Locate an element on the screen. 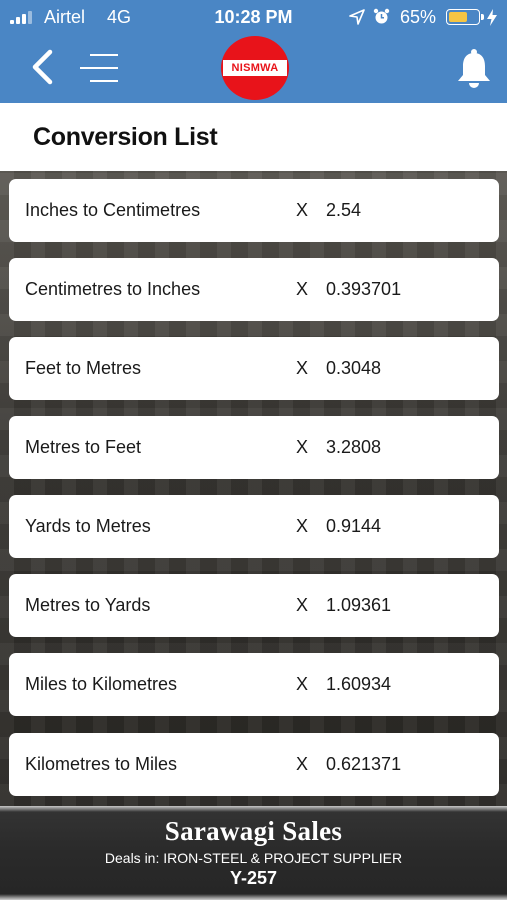  conversion-item: Inches to Centimetres X 2.54 is located at coordinates (254, 210).